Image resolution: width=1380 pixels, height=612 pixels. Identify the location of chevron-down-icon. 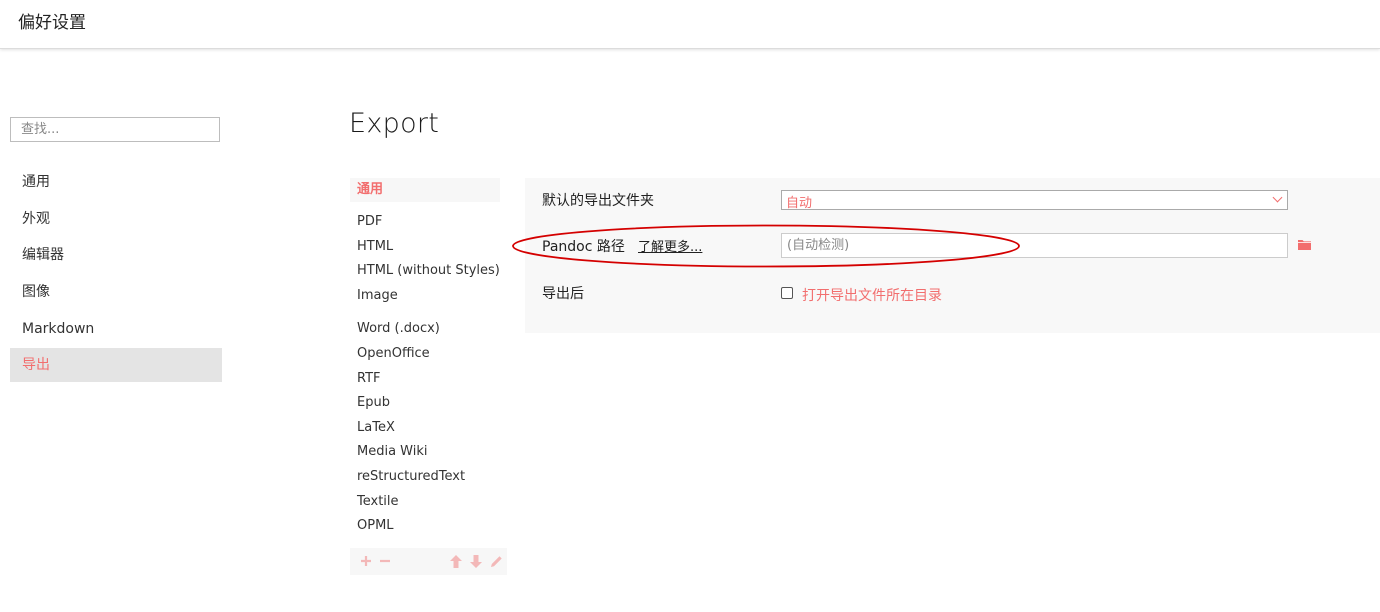
(1277, 197).